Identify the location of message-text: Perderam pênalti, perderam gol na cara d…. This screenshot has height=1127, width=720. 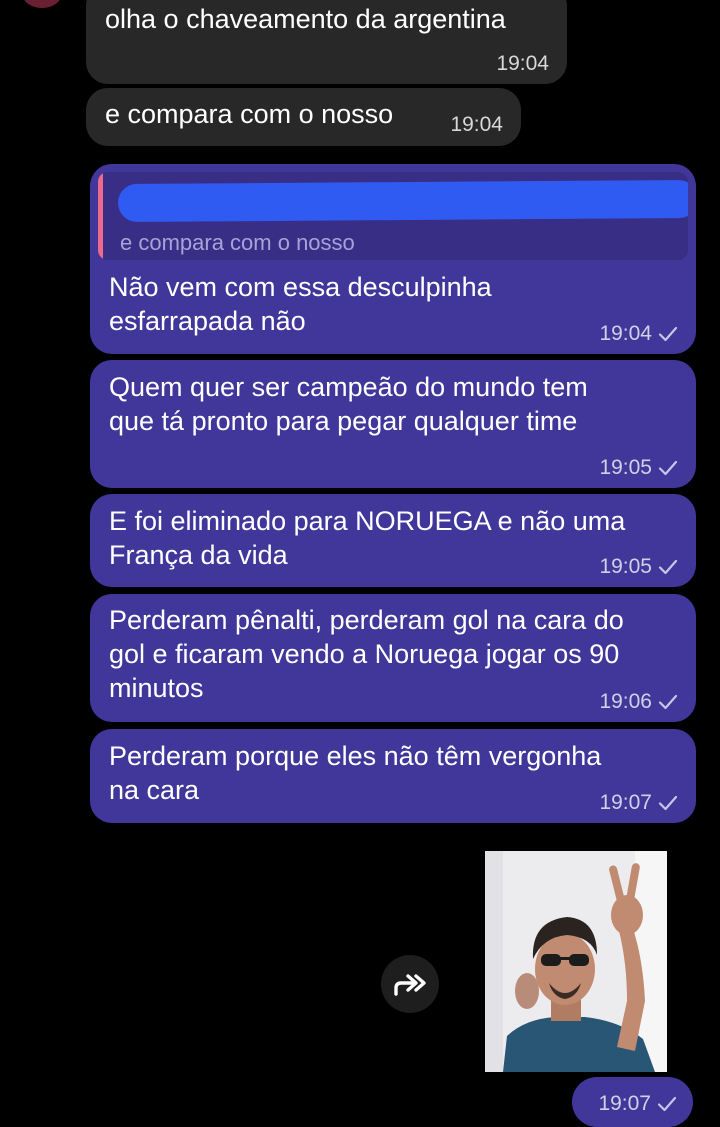
(366, 654).